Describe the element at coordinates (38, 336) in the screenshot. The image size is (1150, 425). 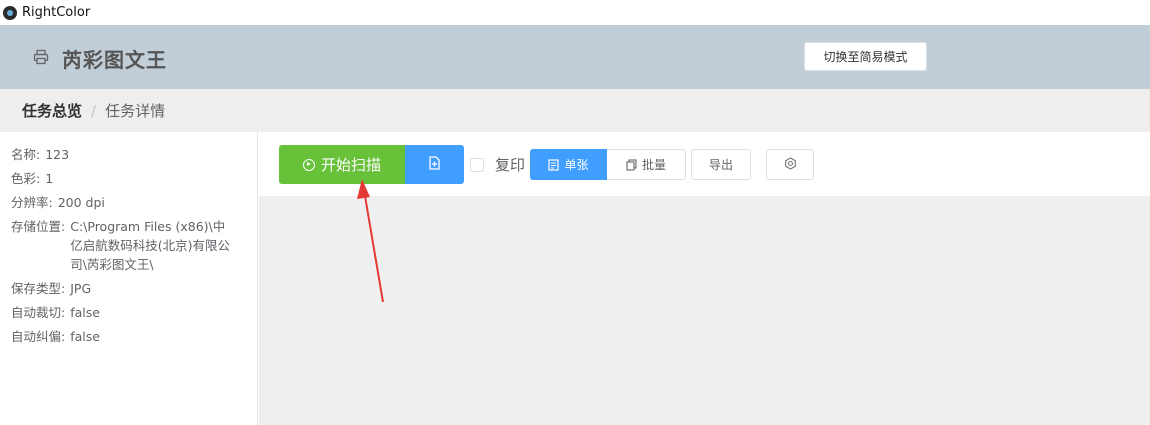
I see `info-auto-deskew-label: 自动纠偏:` at that location.